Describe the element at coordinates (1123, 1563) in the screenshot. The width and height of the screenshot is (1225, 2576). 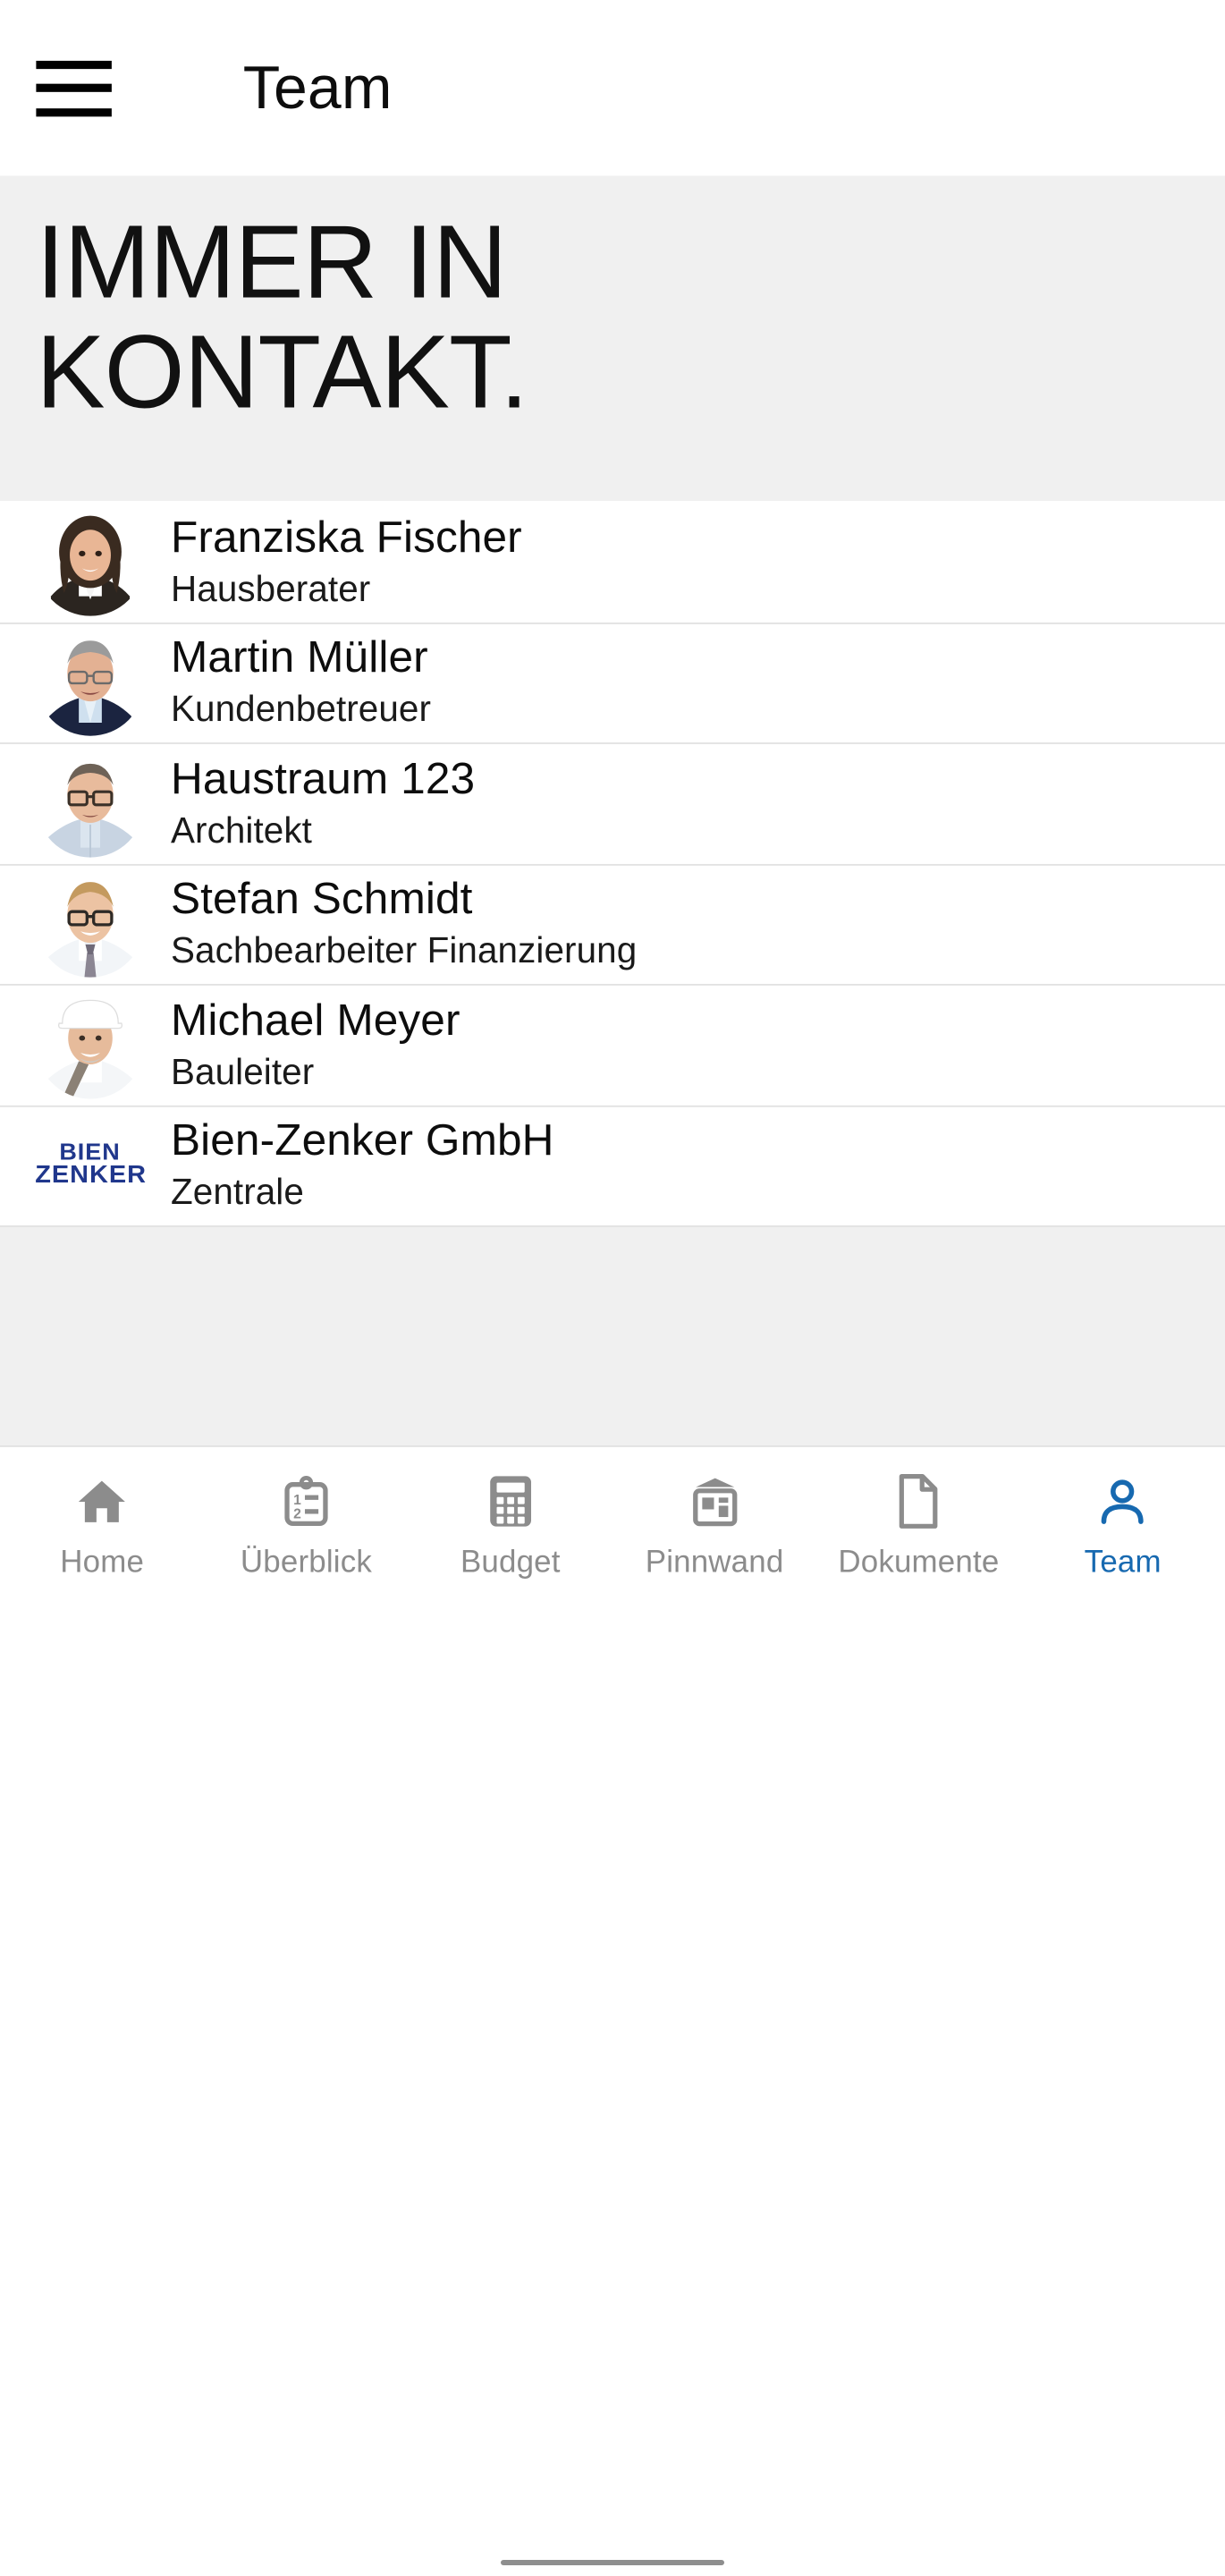
I see `tab-label: Team` at that location.